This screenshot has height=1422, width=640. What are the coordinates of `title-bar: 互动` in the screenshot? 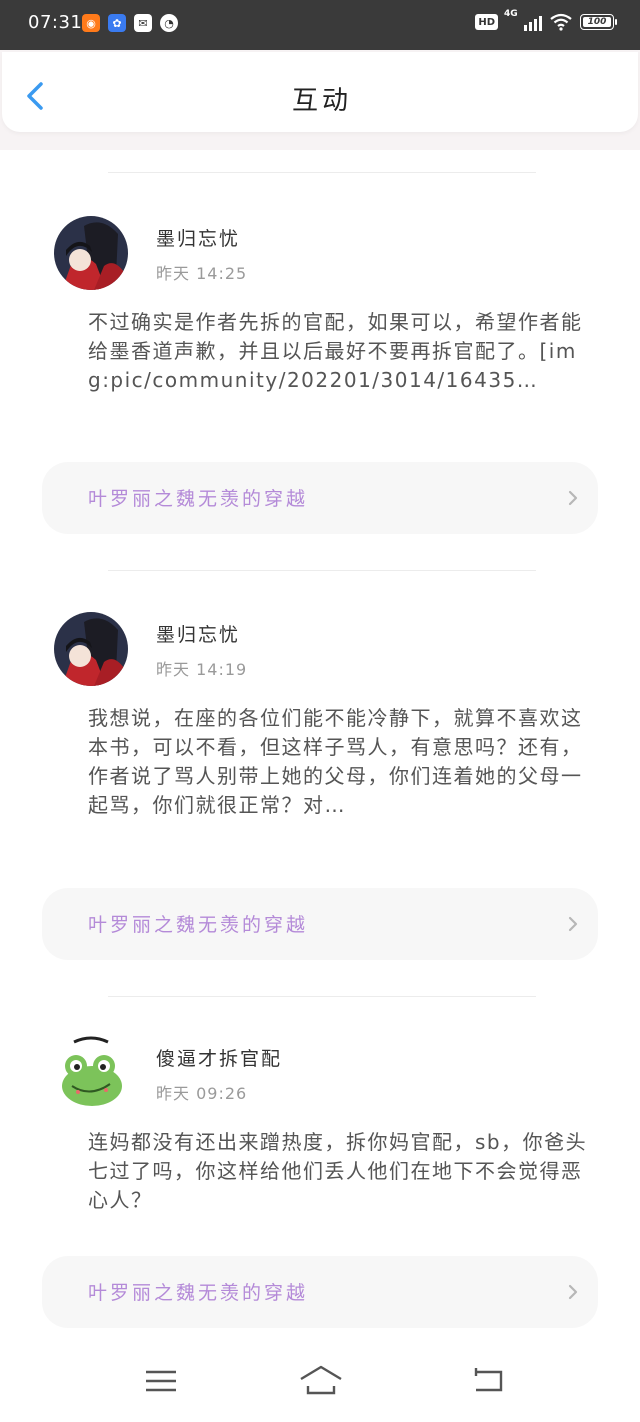 It's located at (320, 100).